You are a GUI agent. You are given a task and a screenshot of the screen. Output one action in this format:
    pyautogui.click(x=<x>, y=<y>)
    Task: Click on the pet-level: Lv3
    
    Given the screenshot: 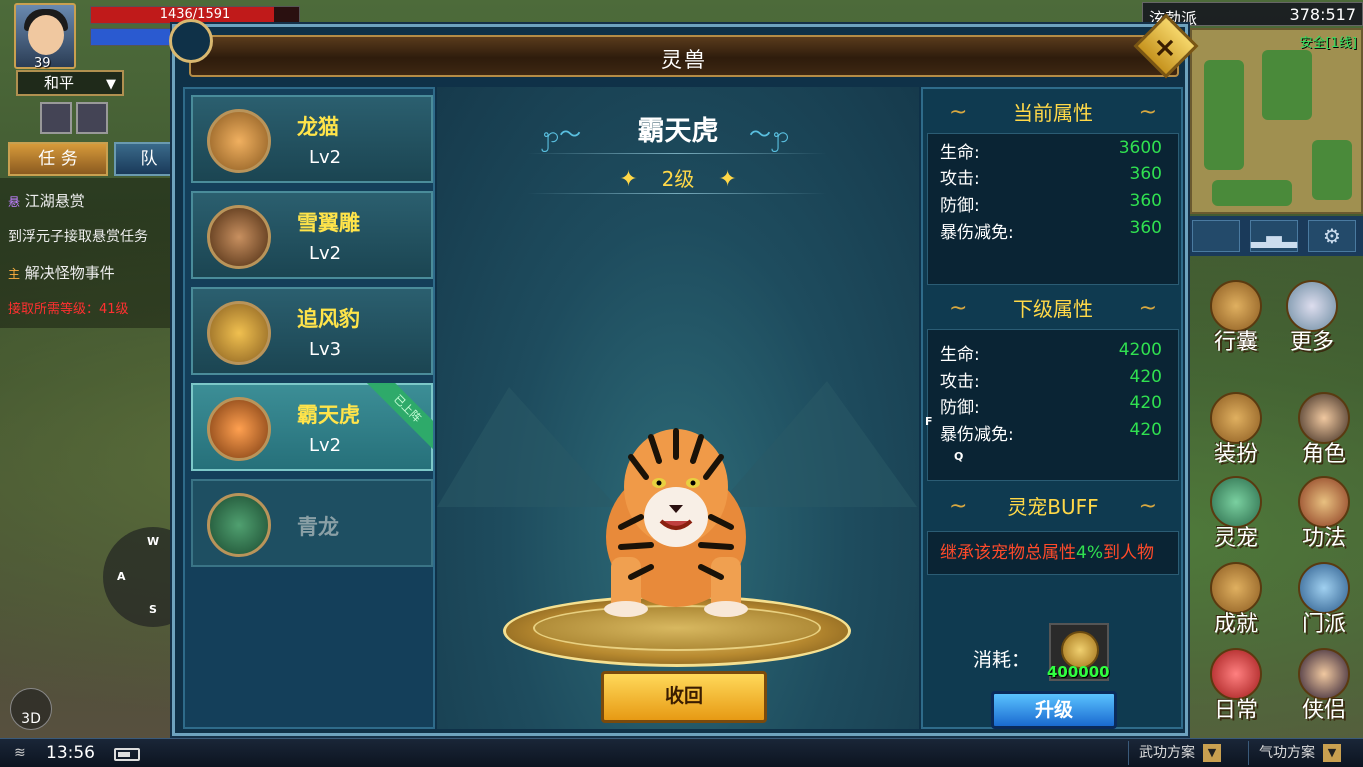 What is the action you would take?
    pyautogui.click(x=325, y=349)
    